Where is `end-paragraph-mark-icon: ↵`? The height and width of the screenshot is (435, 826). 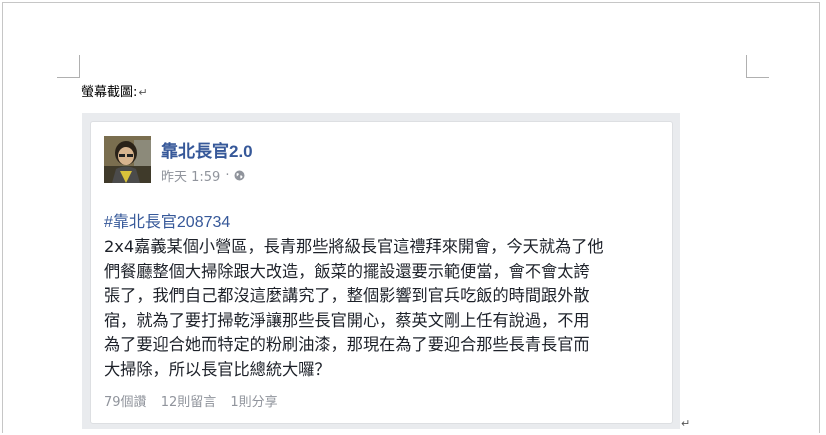 end-paragraph-mark-icon: ↵ is located at coordinates (686, 423).